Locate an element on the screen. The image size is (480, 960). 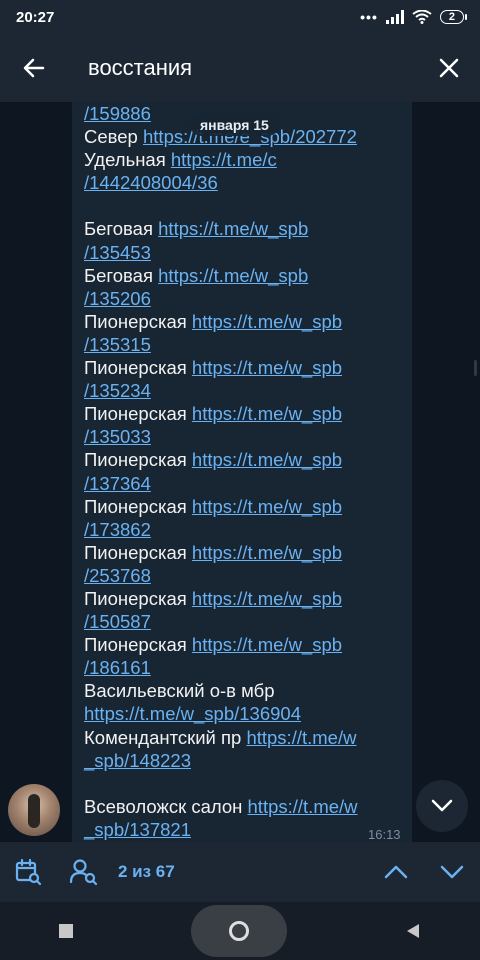
home-button is located at coordinates (239, 931).